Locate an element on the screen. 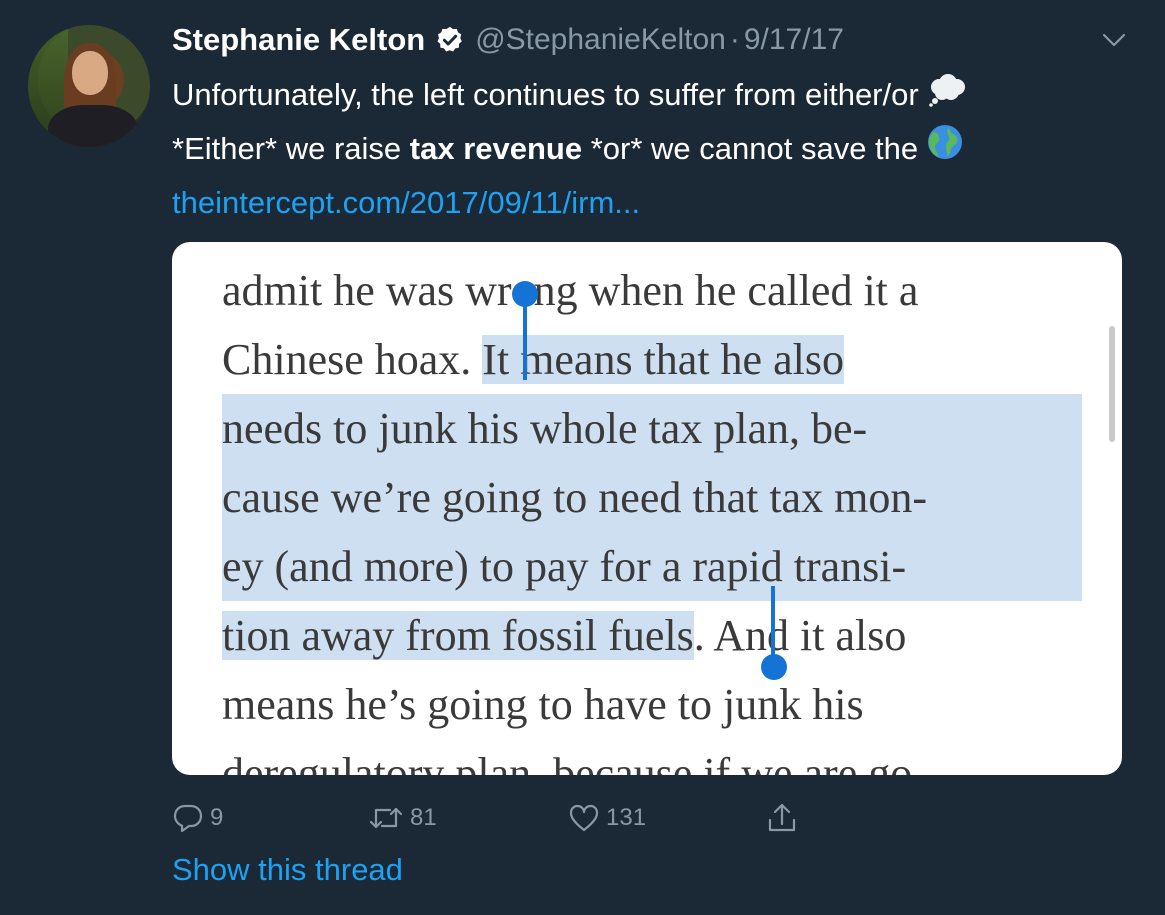 Image resolution: width=1165 pixels, height=915 pixels. excerpt-line-2-plain: Chinese hoax. is located at coordinates (352, 359).